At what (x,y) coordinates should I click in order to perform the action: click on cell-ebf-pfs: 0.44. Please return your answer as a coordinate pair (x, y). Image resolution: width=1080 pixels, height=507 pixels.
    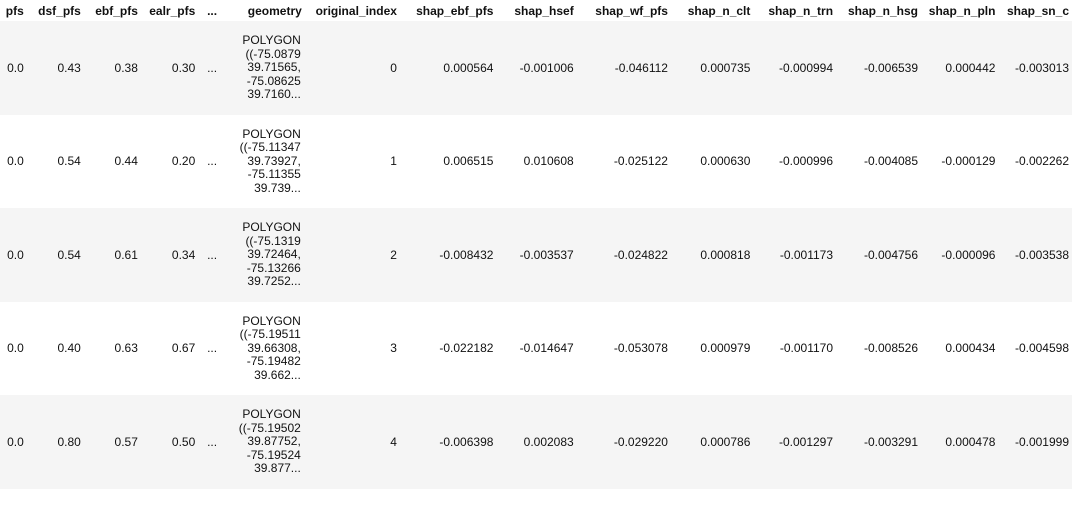
    Looking at the image, I should click on (112, 161).